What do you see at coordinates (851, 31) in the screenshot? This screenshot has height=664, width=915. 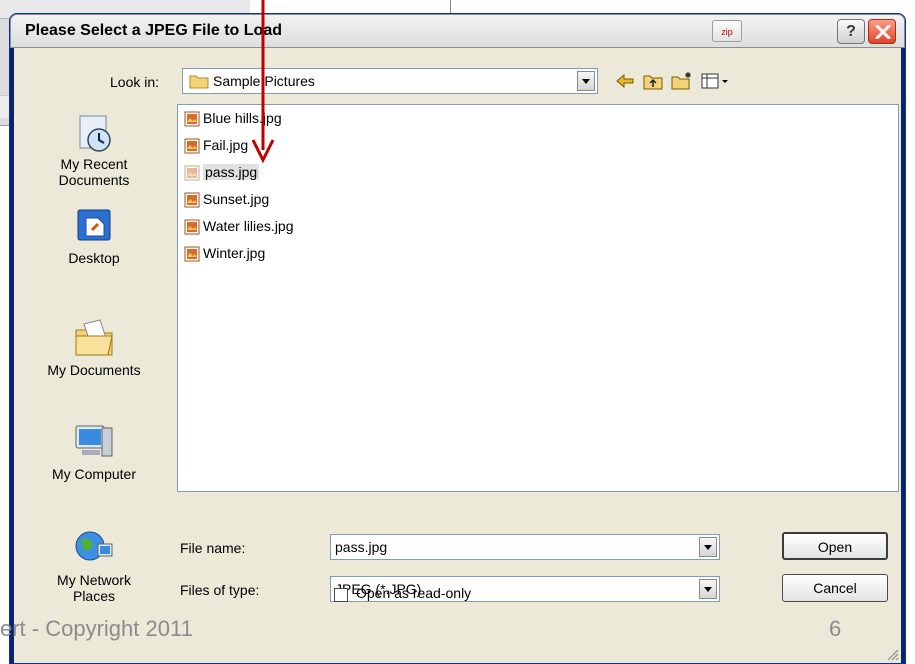 I see `help-button: ?` at bounding box center [851, 31].